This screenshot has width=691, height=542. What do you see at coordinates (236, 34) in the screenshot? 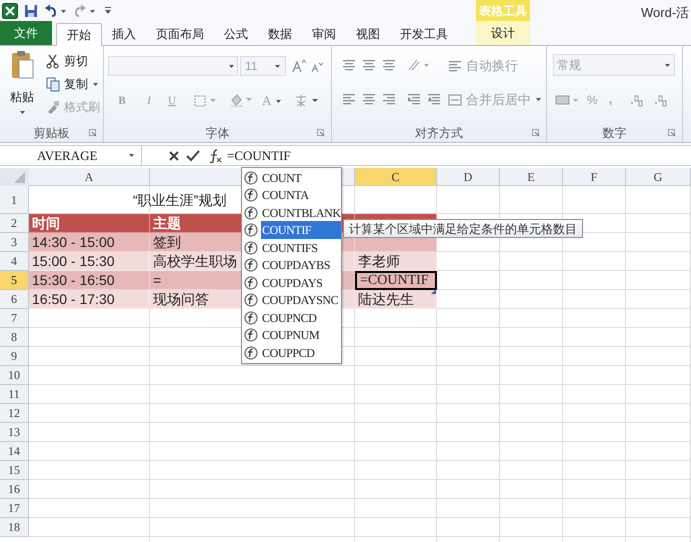
I see `ribbon-tab: 公式` at bounding box center [236, 34].